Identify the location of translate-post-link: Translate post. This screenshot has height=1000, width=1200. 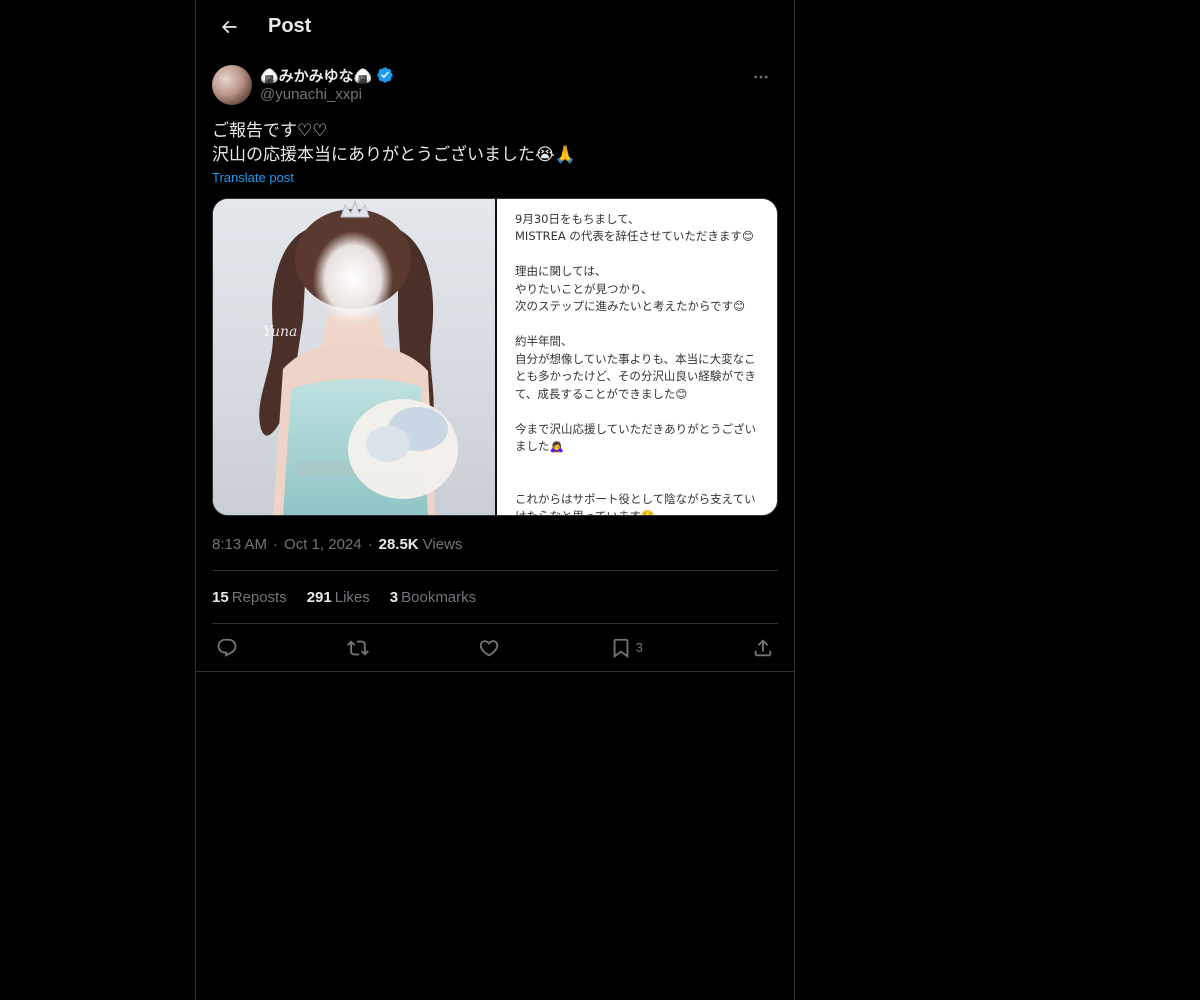
(253, 177).